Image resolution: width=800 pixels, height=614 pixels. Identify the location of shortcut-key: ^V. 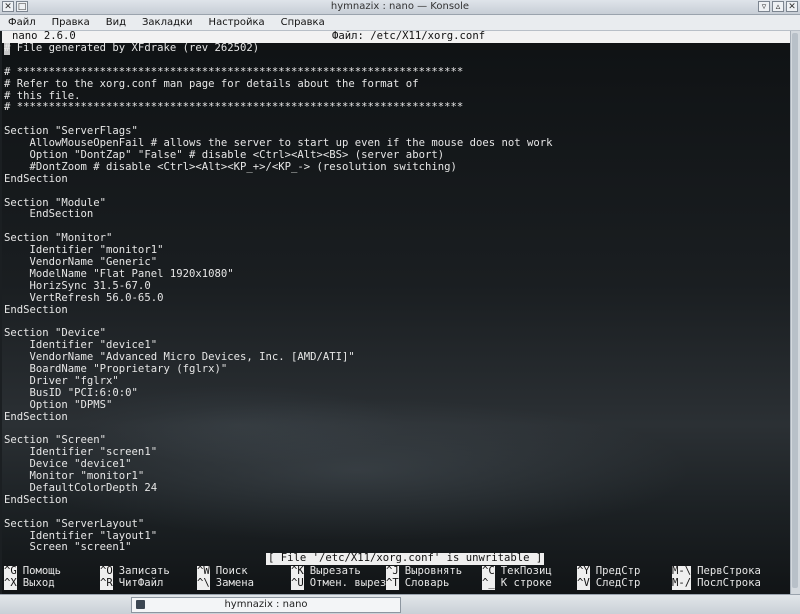
(583, 583).